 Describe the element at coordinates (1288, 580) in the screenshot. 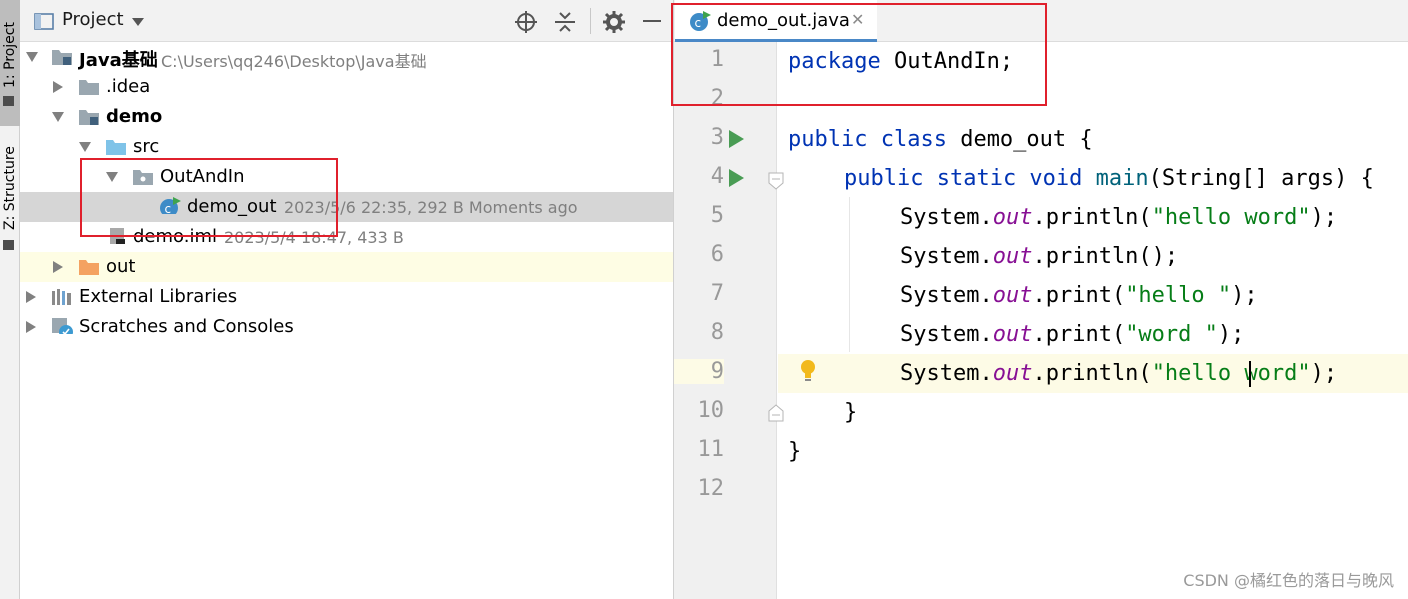

I see `watermark: CSDN @橘红色的落日与晚风` at that location.